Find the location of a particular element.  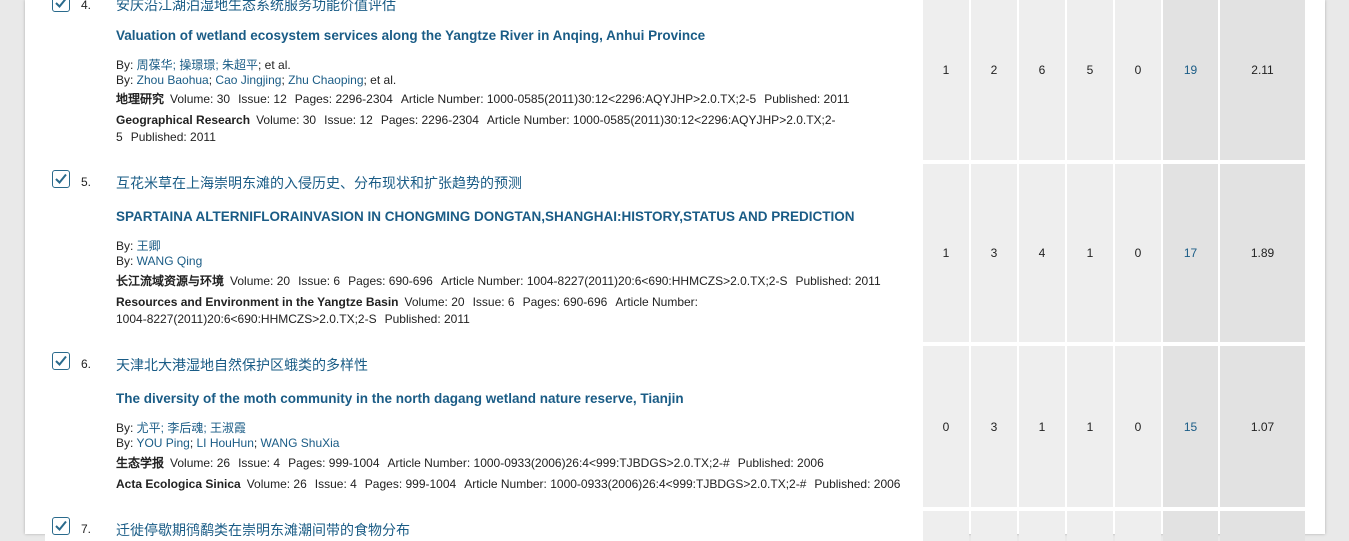

total-citations-link: 19 is located at coordinates (1190, 80).